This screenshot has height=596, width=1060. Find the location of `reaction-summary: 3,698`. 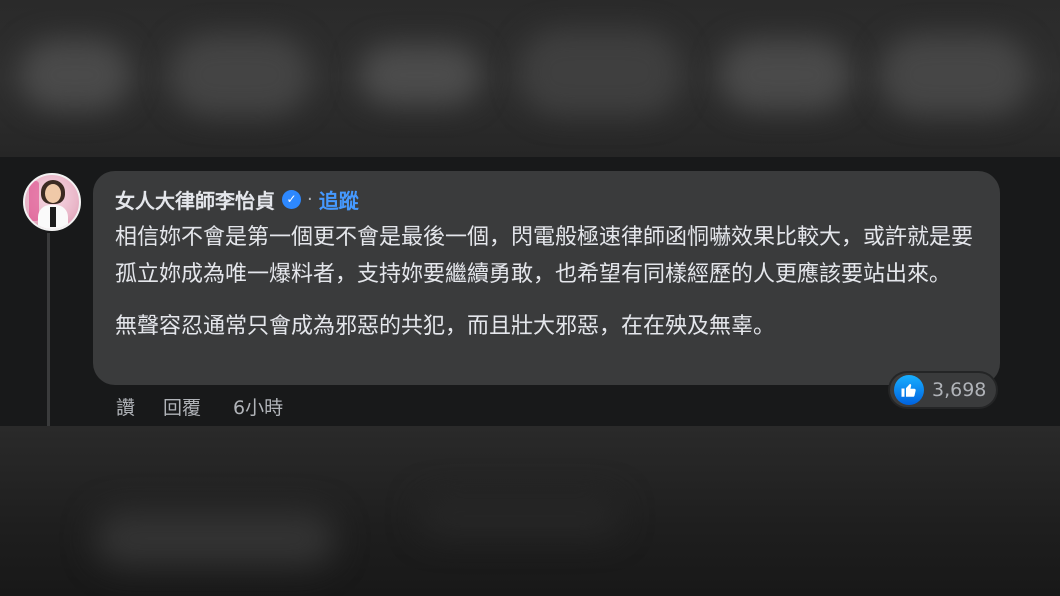

reaction-summary: 3,698 is located at coordinates (943, 390).